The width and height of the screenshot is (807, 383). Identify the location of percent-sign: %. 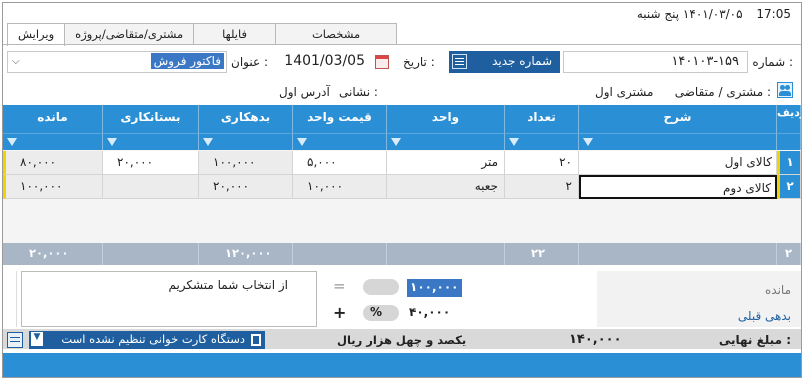
(376, 312).